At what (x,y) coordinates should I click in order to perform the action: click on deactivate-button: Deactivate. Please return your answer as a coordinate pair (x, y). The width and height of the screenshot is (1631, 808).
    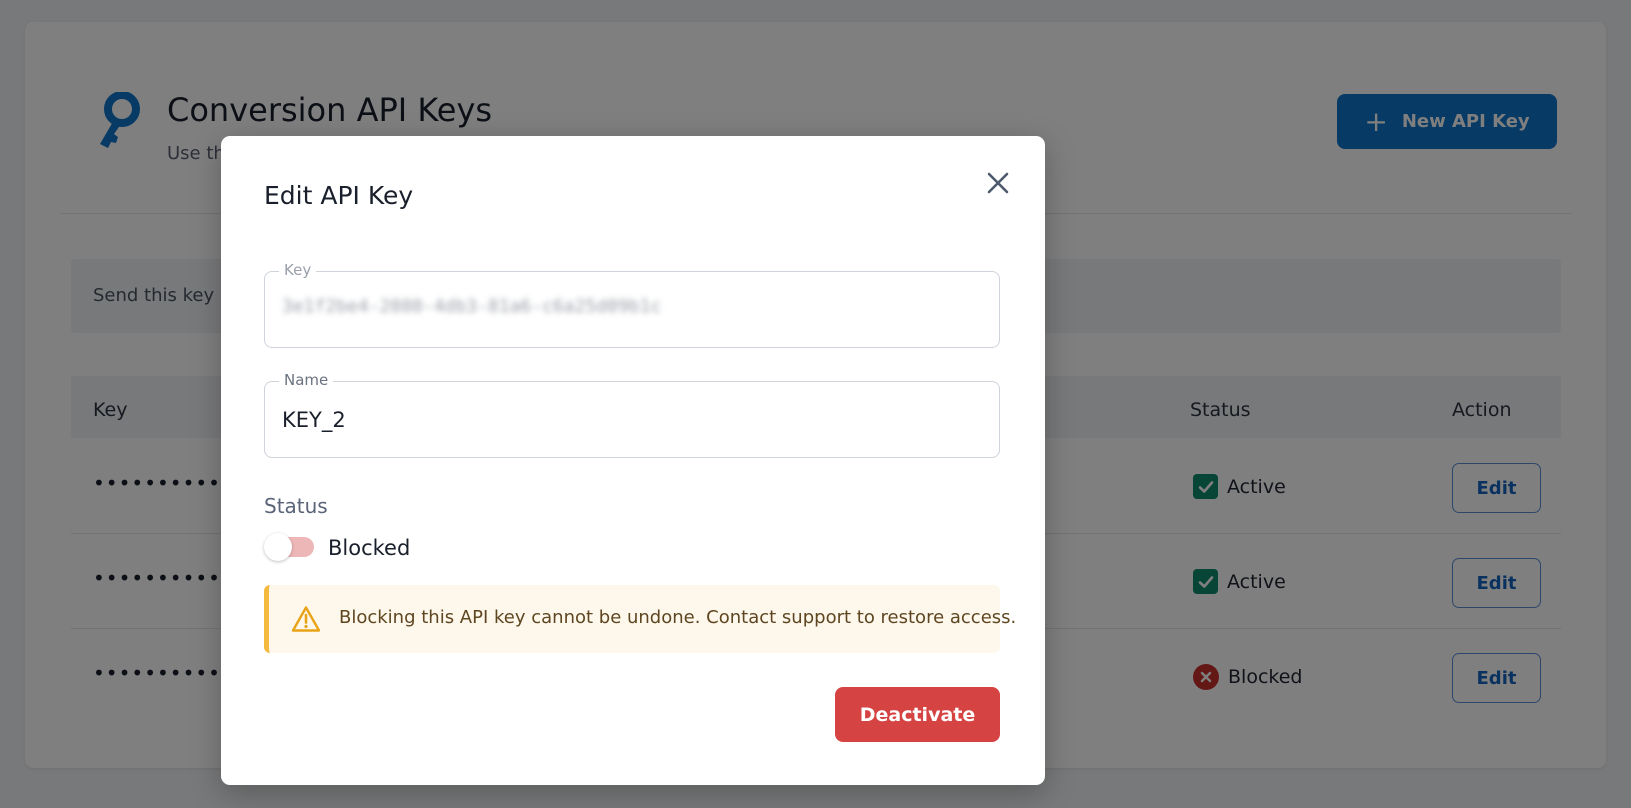
    Looking at the image, I should click on (917, 714).